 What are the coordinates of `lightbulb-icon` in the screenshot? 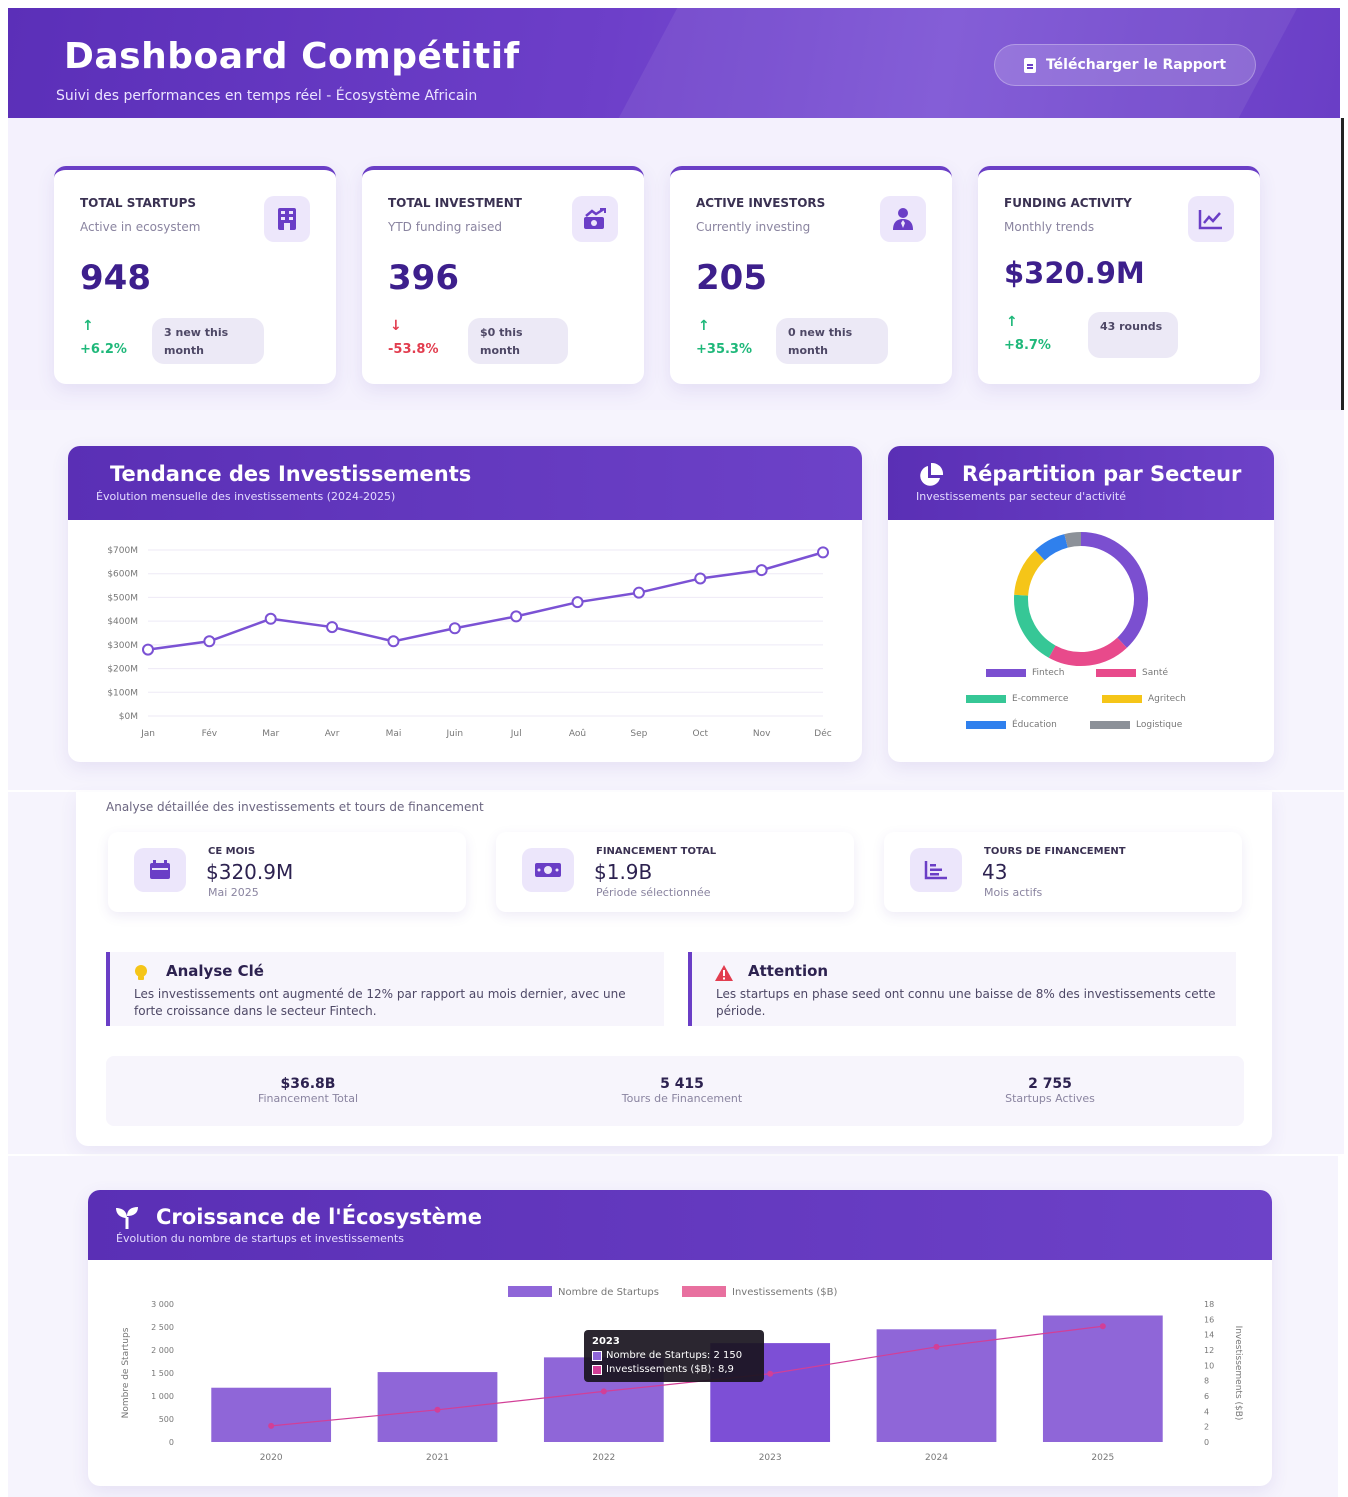 It's located at (141, 972).